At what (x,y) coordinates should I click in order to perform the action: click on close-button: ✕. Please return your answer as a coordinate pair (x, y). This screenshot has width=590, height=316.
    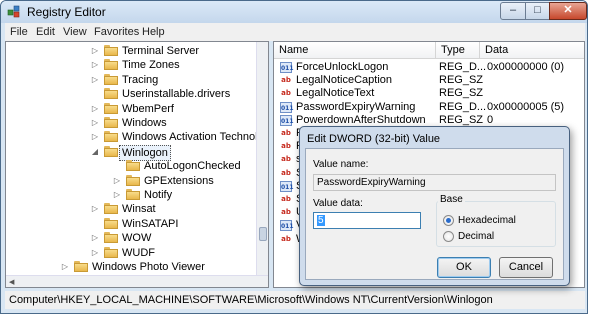
    Looking at the image, I should click on (568, 11).